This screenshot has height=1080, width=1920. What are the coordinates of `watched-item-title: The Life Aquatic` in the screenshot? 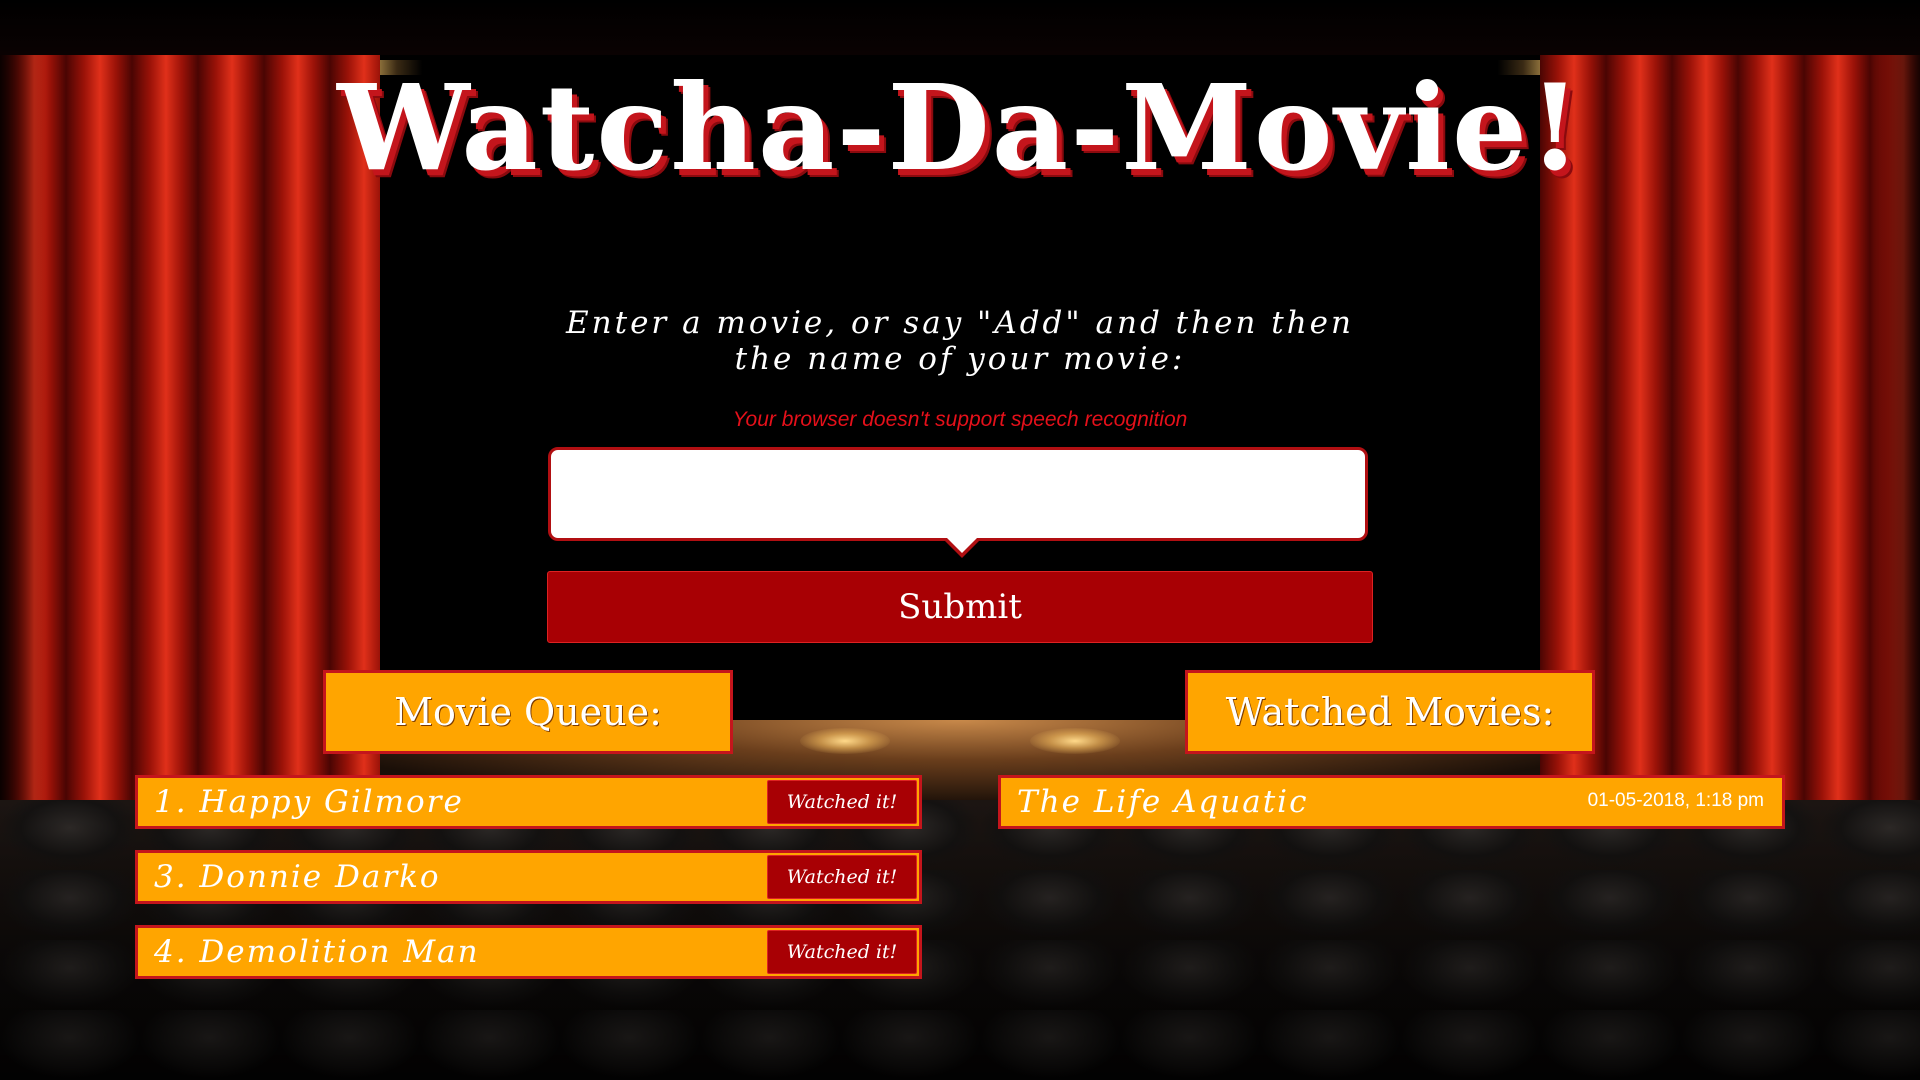 It's located at (1163, 802).